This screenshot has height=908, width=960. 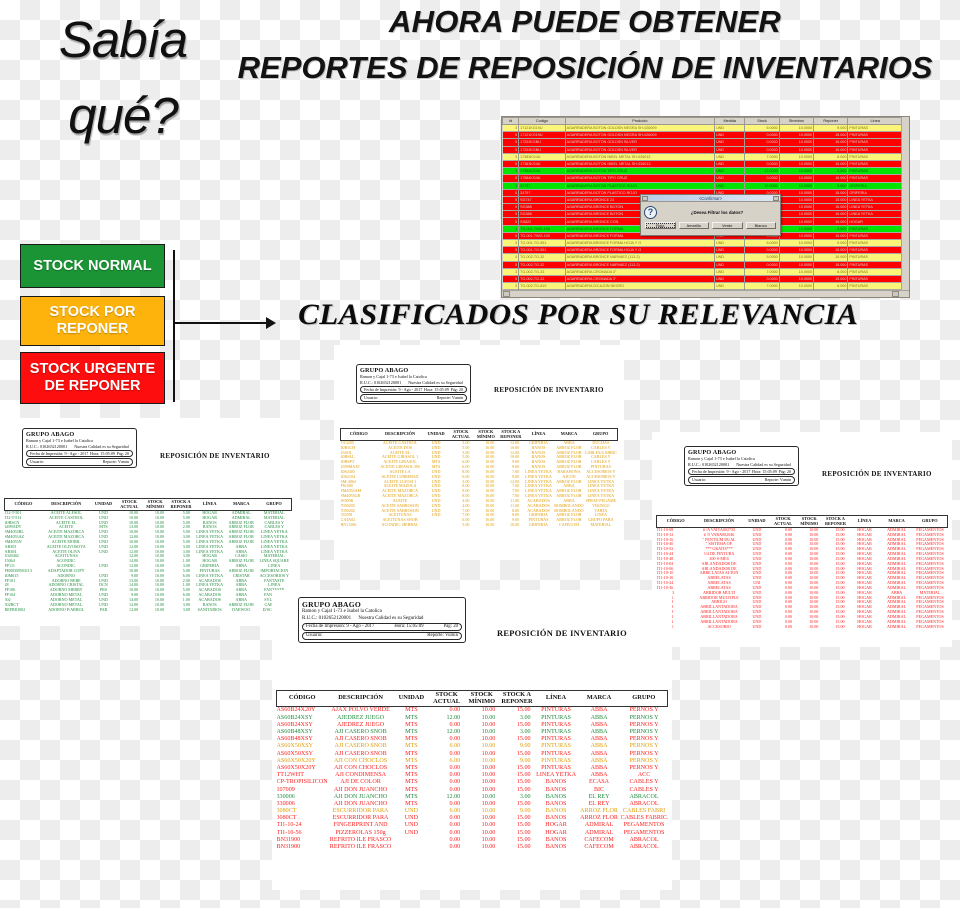 What do you see at coordinates (585, 67) in the screenshot?
I see `headline-line-2: REPORTES DE REPOSICIÓN DE INVENTARIOS` at bounding box center [585, 67].